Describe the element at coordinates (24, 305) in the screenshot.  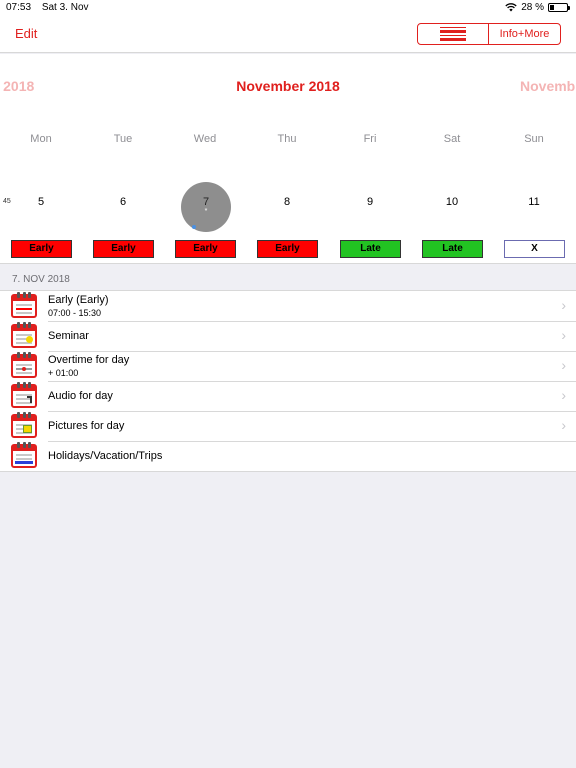
I see `calendar-shift-icon` at that location.